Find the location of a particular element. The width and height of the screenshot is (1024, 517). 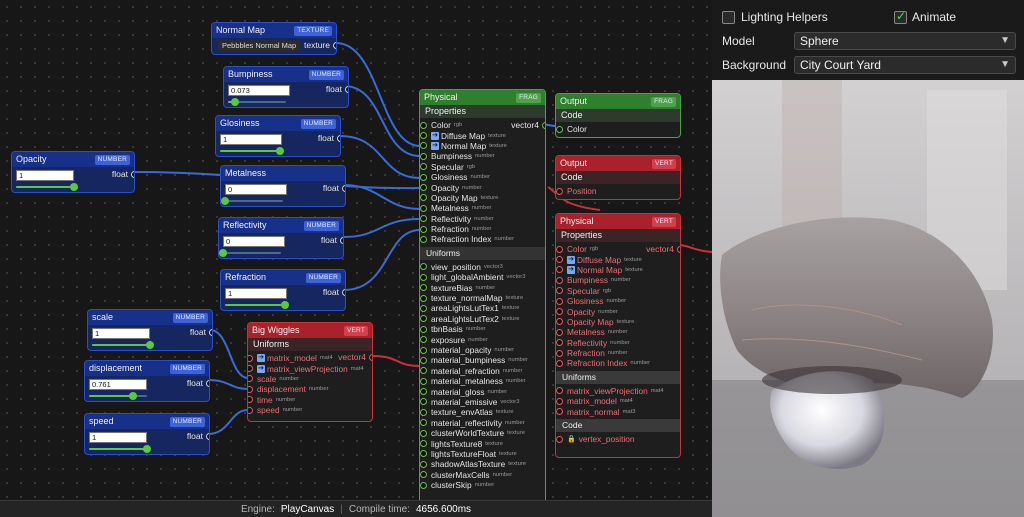

input-row: displacement number is located at coordinates (308, 389).